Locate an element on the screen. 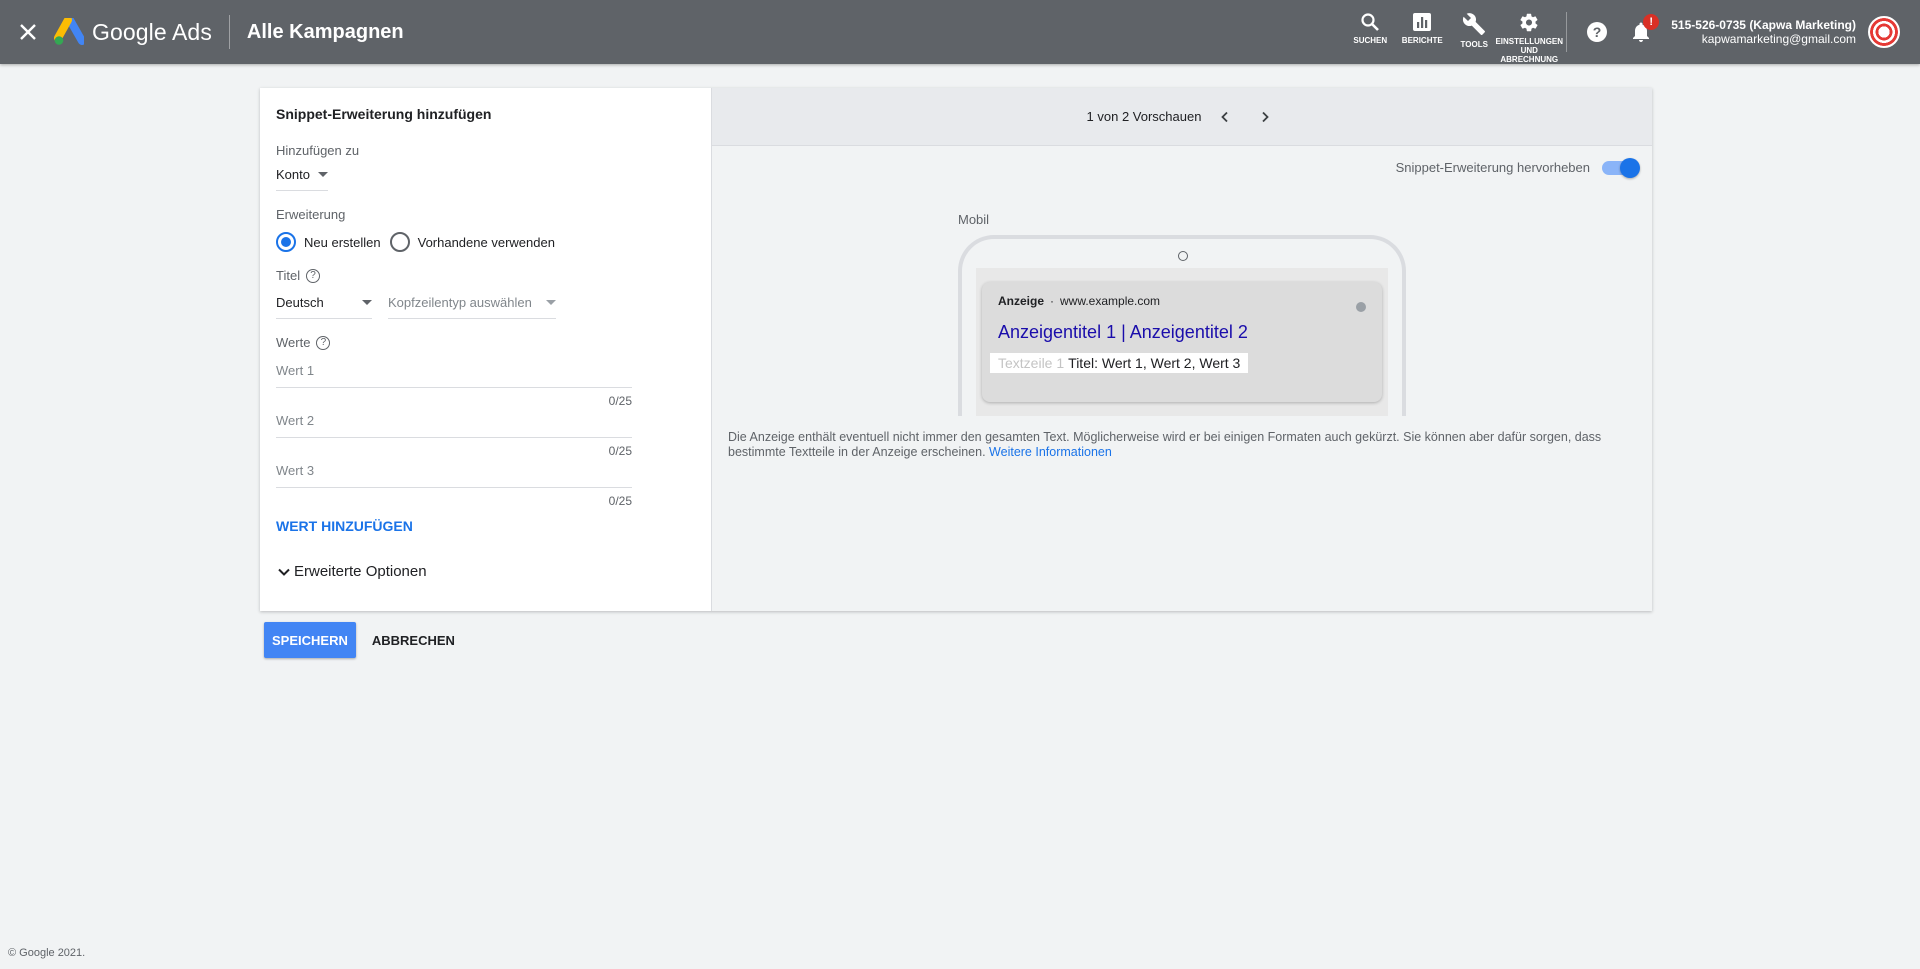 The image size is (1920, 969). value-field-2: Wert 2 0/25 is located at coordinates (485, 435).